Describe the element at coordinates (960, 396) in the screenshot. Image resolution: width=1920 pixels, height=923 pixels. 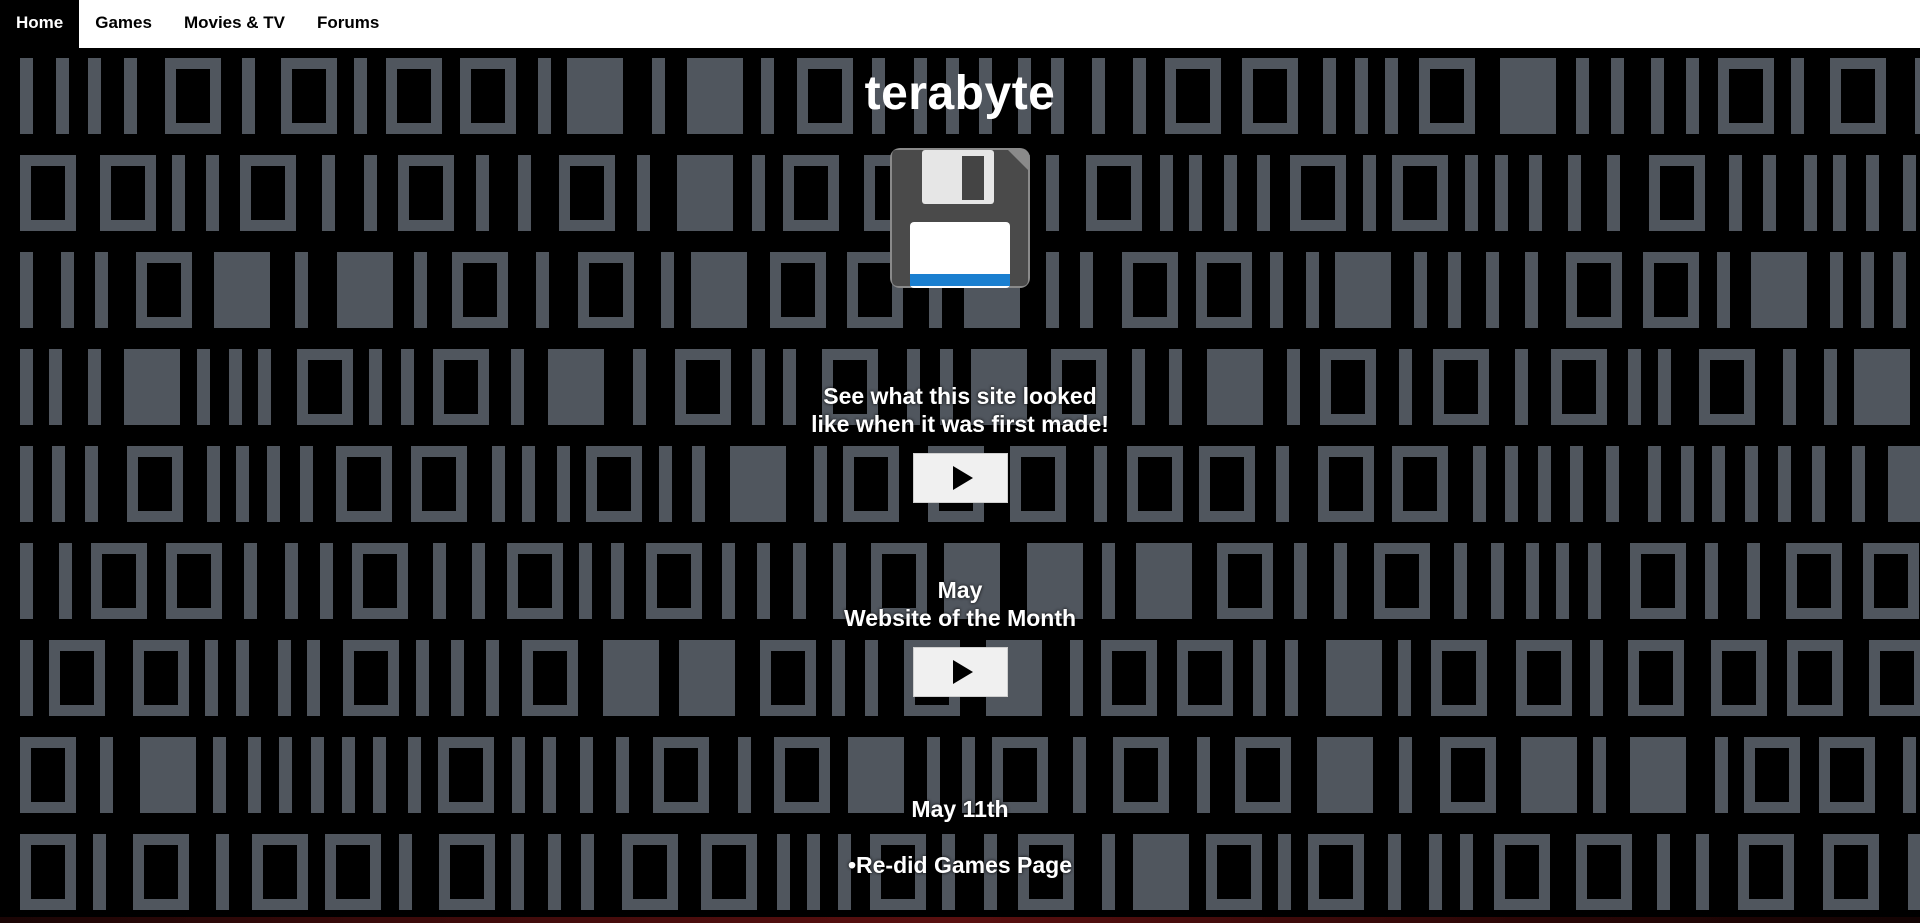
I see `original-site-line-1: See what this site looked` at that location.